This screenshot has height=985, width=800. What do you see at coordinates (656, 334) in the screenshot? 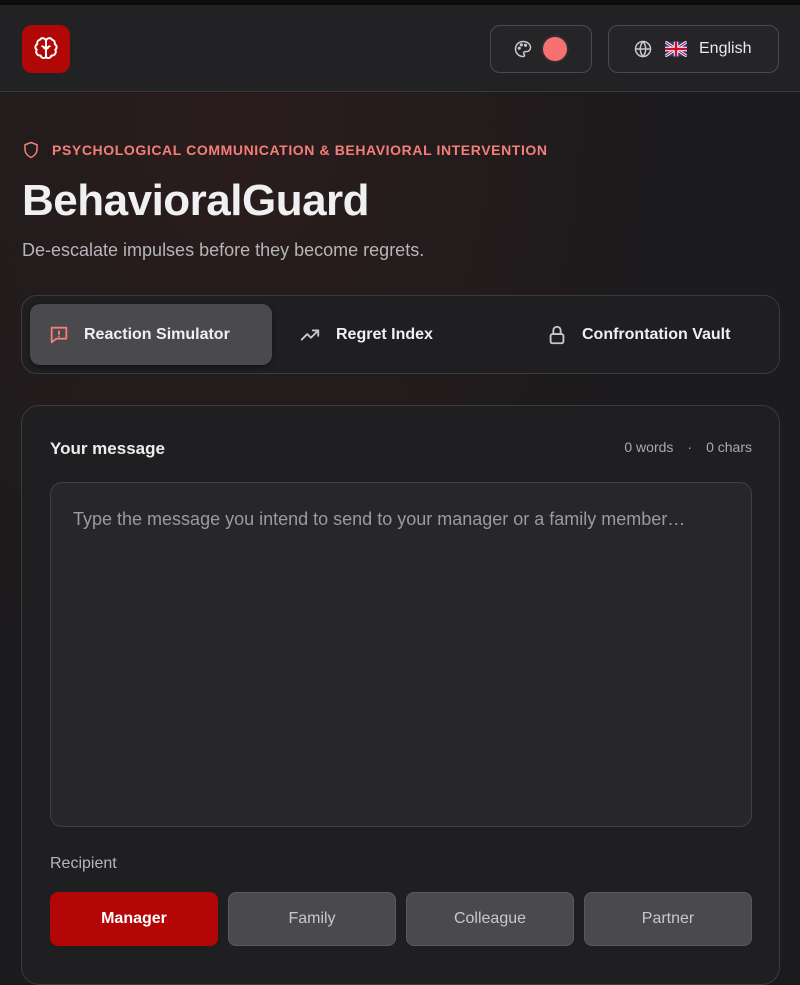
I see `tab-label: Confrontation Vault` at bounding box center [656, 334].